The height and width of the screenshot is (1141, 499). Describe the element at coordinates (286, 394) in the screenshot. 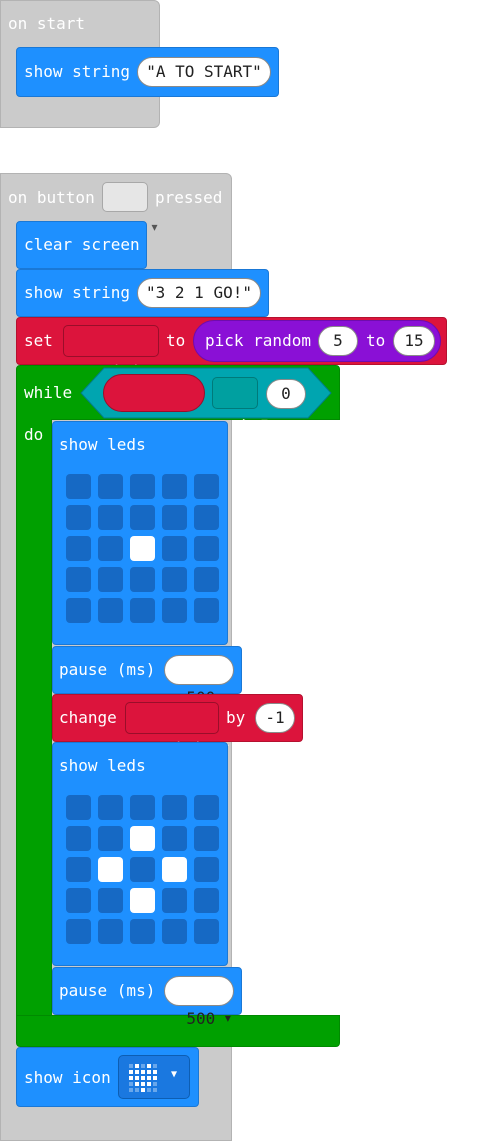

I see `compare-value-input: 0` at that location.